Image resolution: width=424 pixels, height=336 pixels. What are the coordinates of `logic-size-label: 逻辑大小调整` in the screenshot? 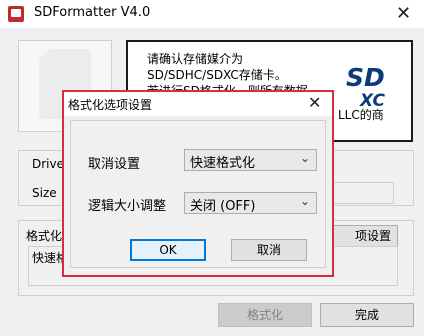 It's located at (127, 206).